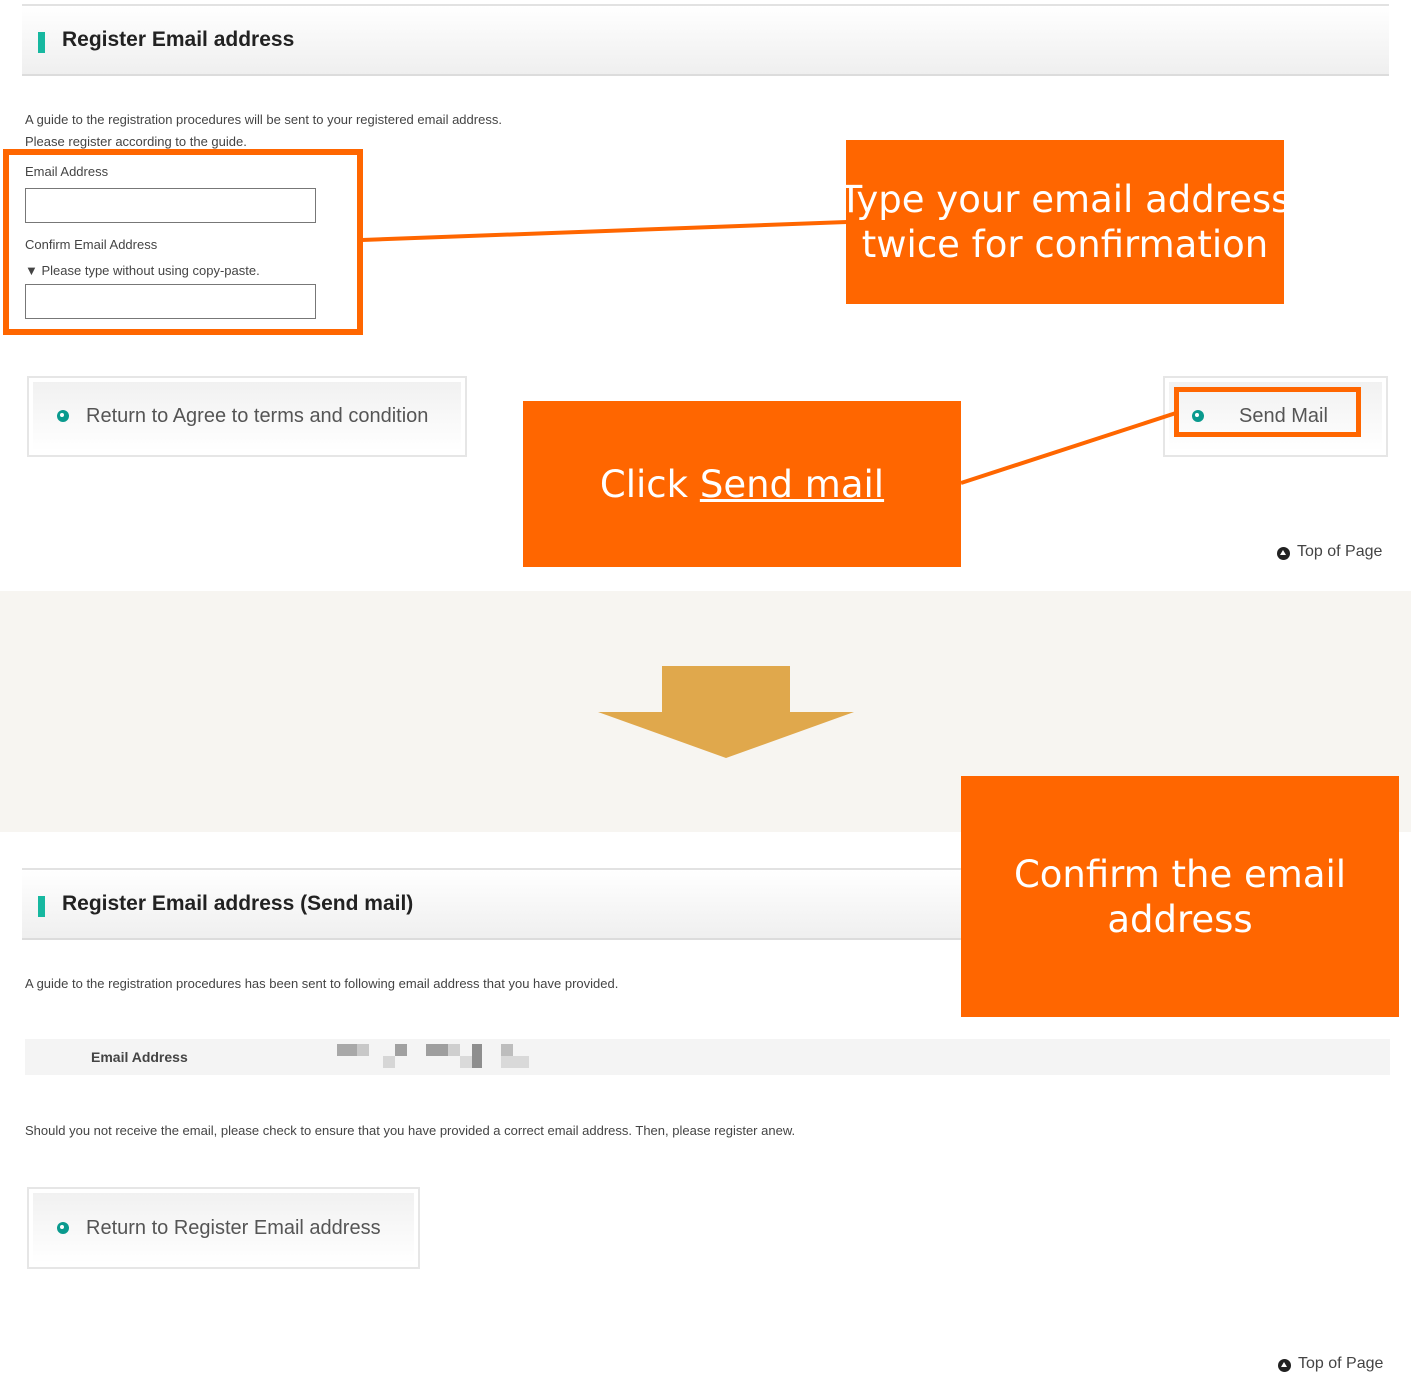  Describe the element at coordinates (139, 1057) in the screenshot. I see `sent-email-label: Email Address` at that location.